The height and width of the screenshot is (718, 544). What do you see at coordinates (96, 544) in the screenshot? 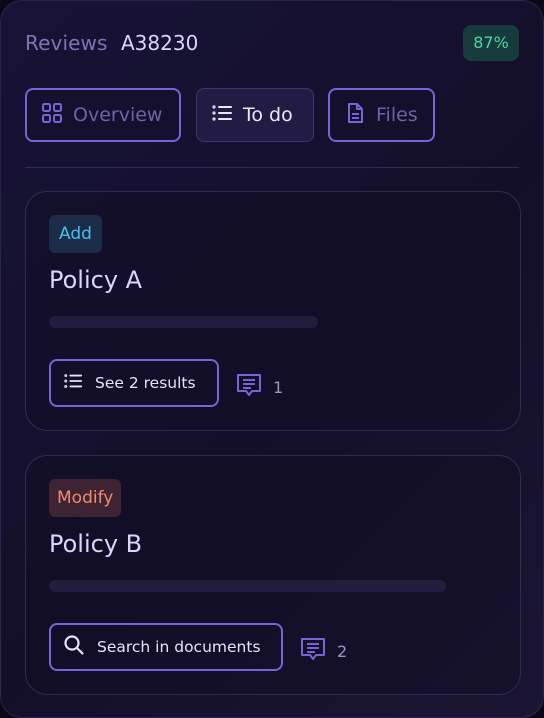
I see `card-title: Policy B` at bounding box center [96, 544].